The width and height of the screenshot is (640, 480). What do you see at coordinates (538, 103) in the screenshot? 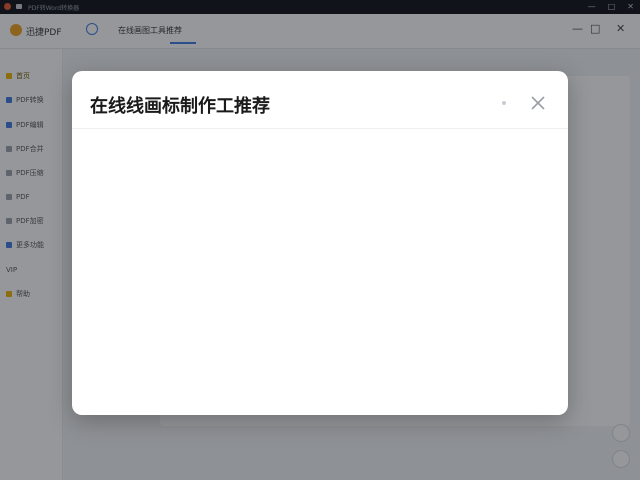
I see `close-icon` at bounding box center [538, 103].